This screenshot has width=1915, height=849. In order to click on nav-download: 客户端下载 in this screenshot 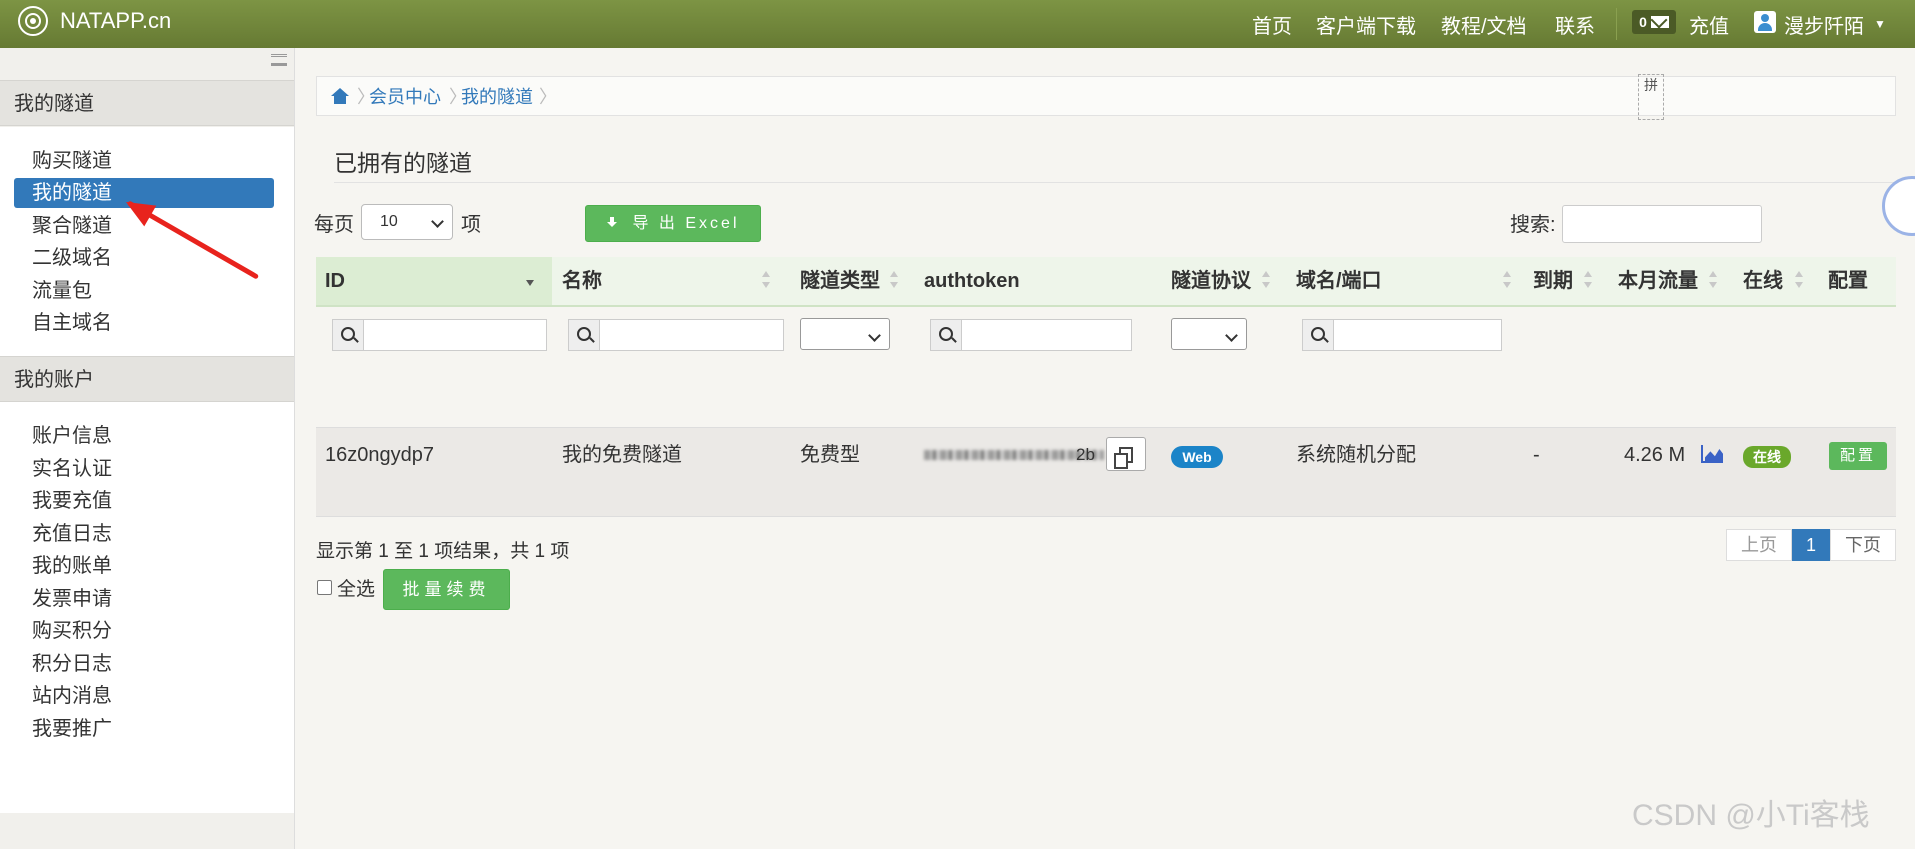, I will do `click(1366, 24)`.